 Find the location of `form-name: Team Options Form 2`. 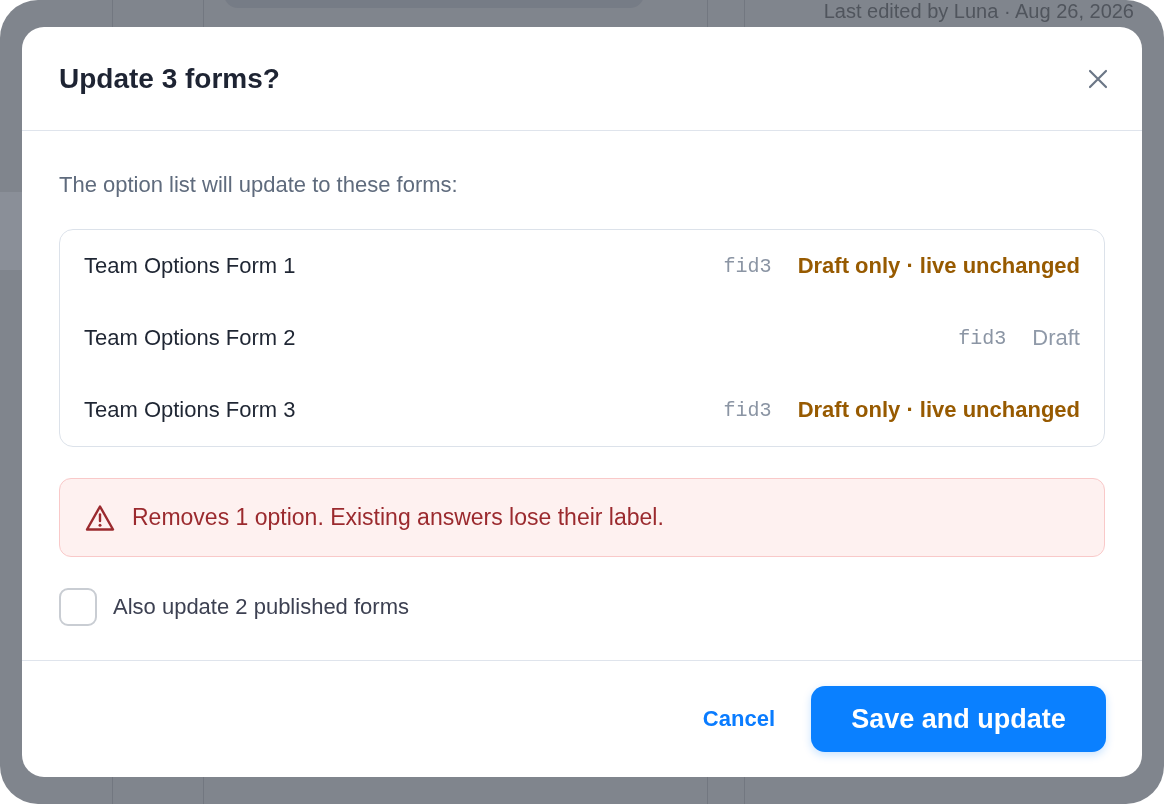

form-name: Team Options Form 2 is located at coordinates (190, 338).